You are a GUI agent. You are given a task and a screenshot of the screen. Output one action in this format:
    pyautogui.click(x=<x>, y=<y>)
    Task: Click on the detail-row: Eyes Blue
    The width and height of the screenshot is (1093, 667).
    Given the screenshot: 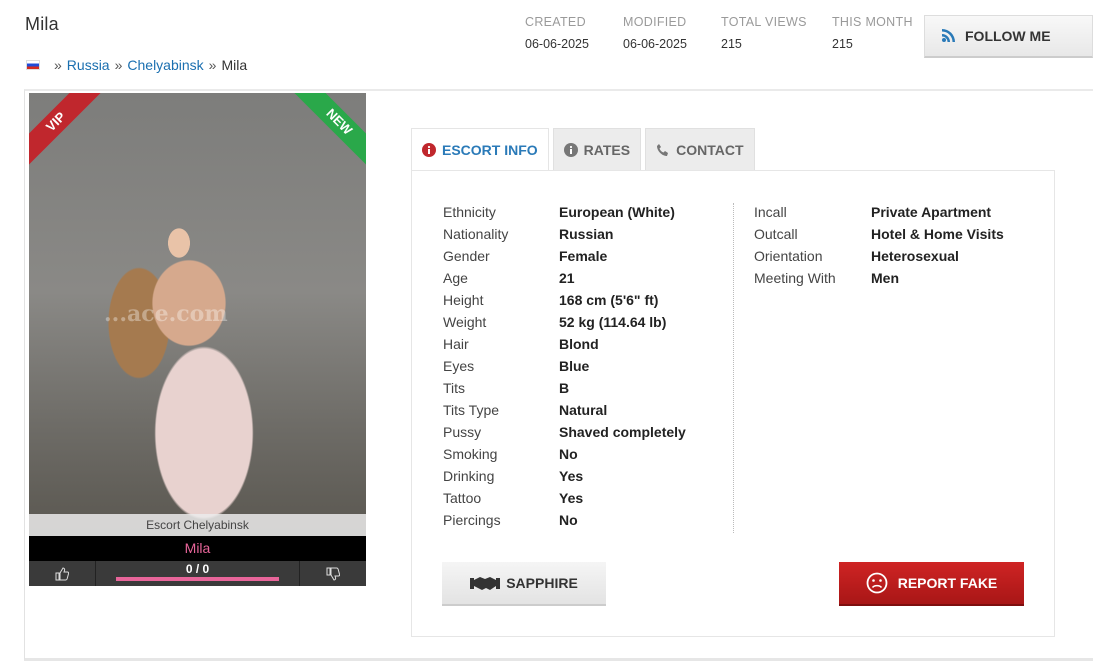 What is the action you would take?
    pyautogui.click(x=564, y=366)
    